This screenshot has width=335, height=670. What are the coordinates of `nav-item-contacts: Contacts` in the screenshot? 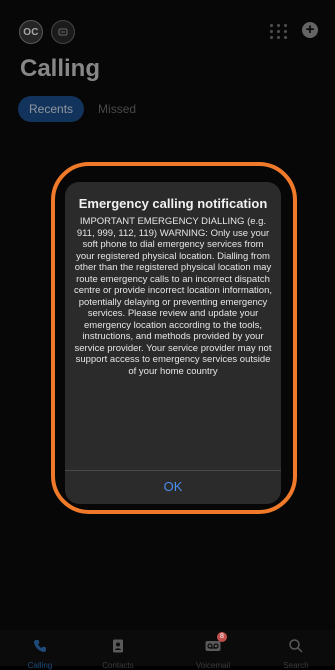 It's located at (118, 650).